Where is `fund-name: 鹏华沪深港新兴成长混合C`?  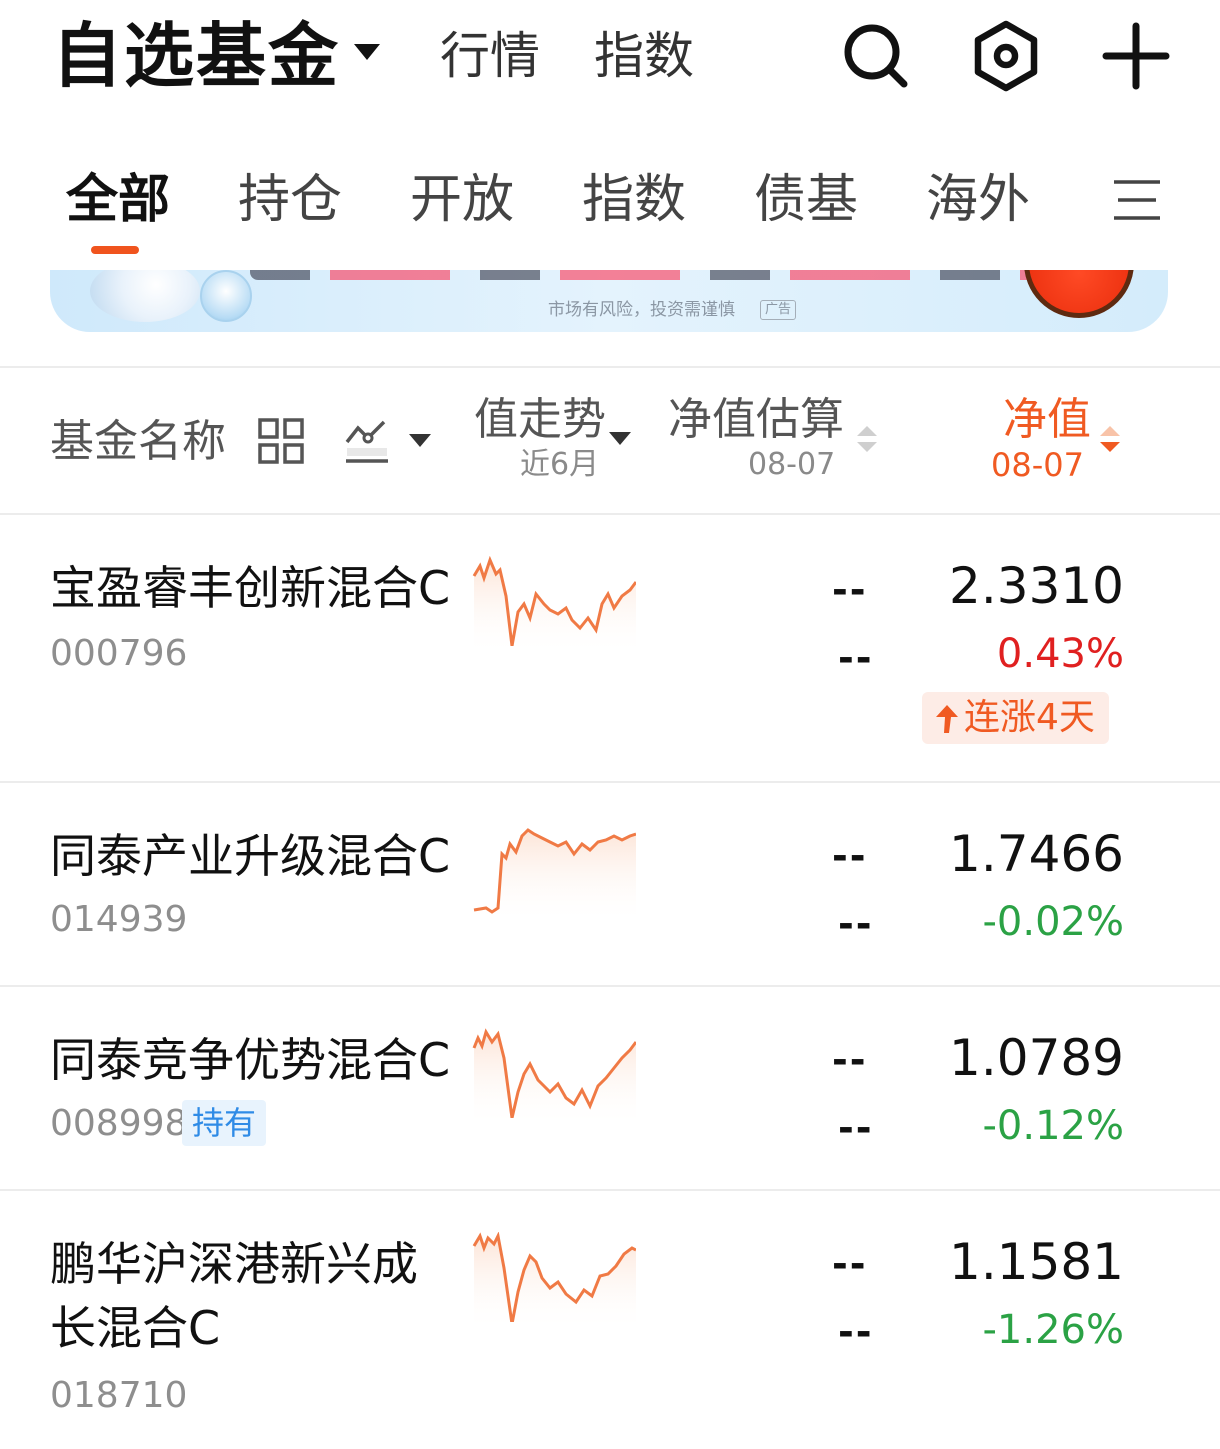 fund-name: 鹏华沪深港新兴成长混合C is located at coordinates (250, 1296).